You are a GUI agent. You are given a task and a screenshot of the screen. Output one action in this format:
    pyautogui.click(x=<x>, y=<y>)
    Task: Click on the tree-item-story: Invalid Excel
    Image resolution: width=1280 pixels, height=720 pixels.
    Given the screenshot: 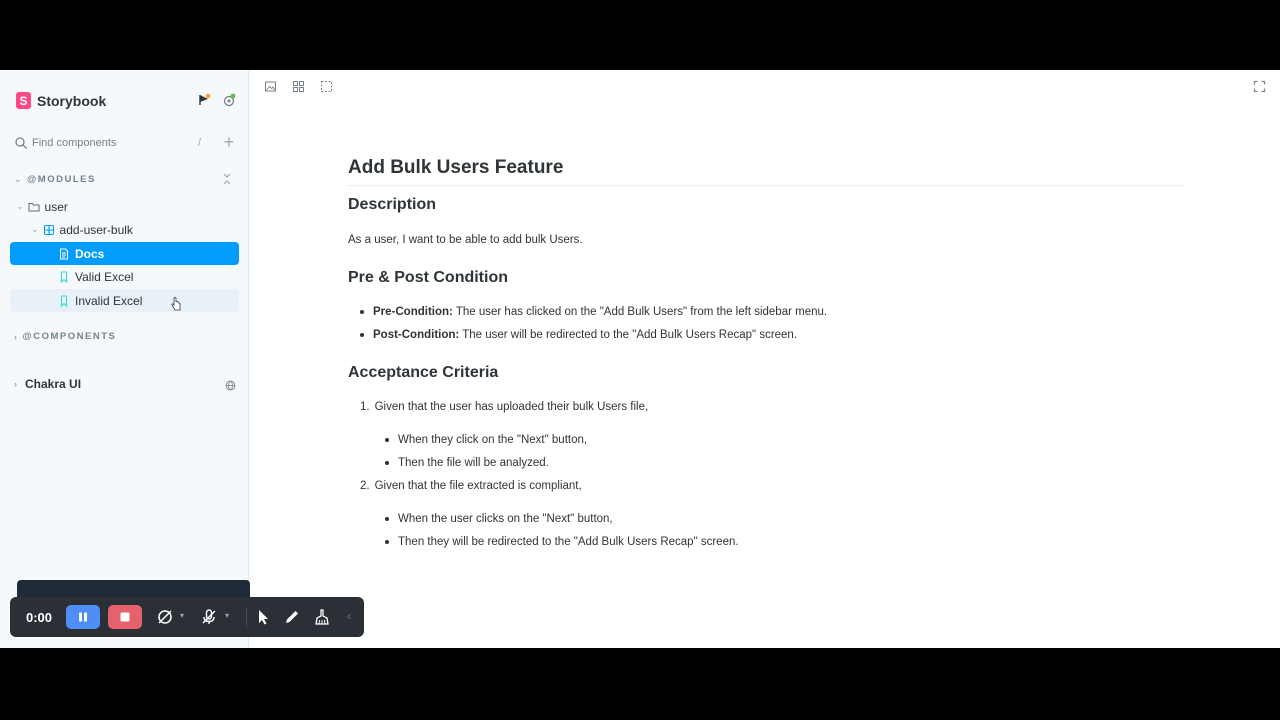 What is the action you would take?
    pyautogui.click(x=124, y=300)
    